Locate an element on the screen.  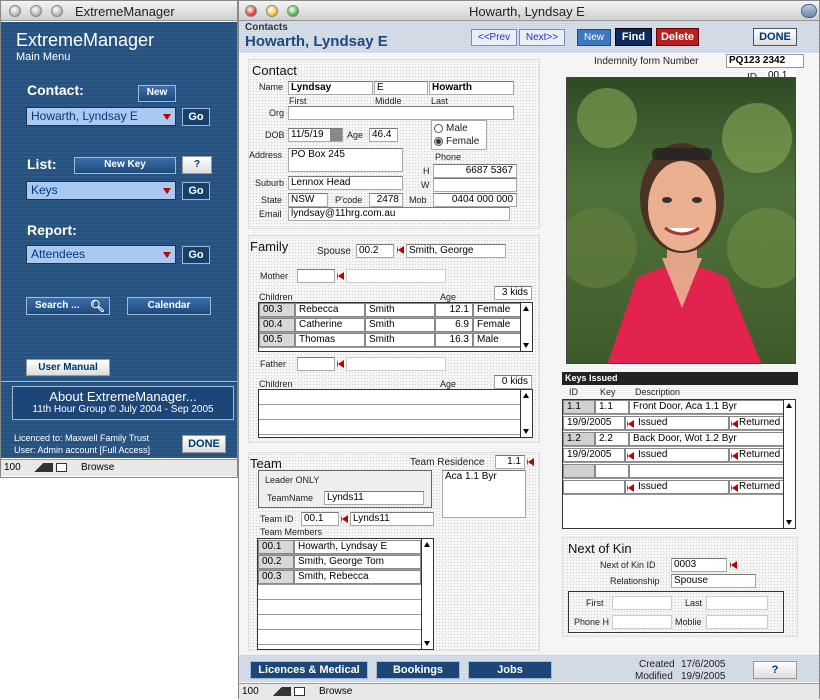
search-button: Search ... 🔍︎ is located at coordinates (68, 306).